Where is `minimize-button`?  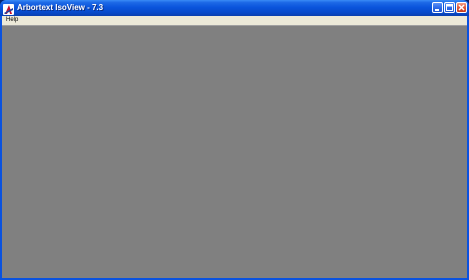 minimize-button is located at coordinates (437, 7).